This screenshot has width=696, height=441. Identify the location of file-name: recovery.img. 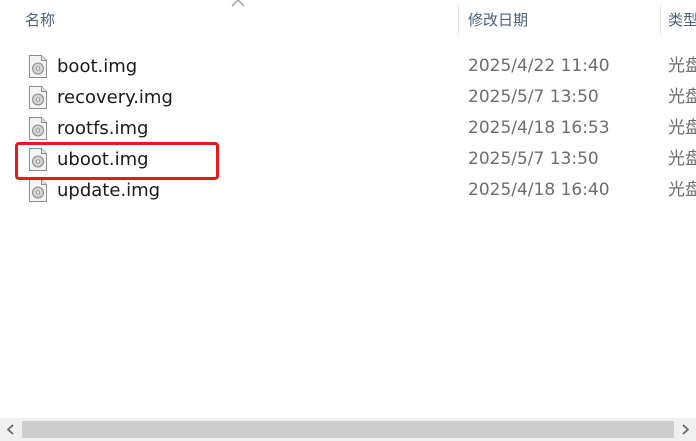
(115, 97).